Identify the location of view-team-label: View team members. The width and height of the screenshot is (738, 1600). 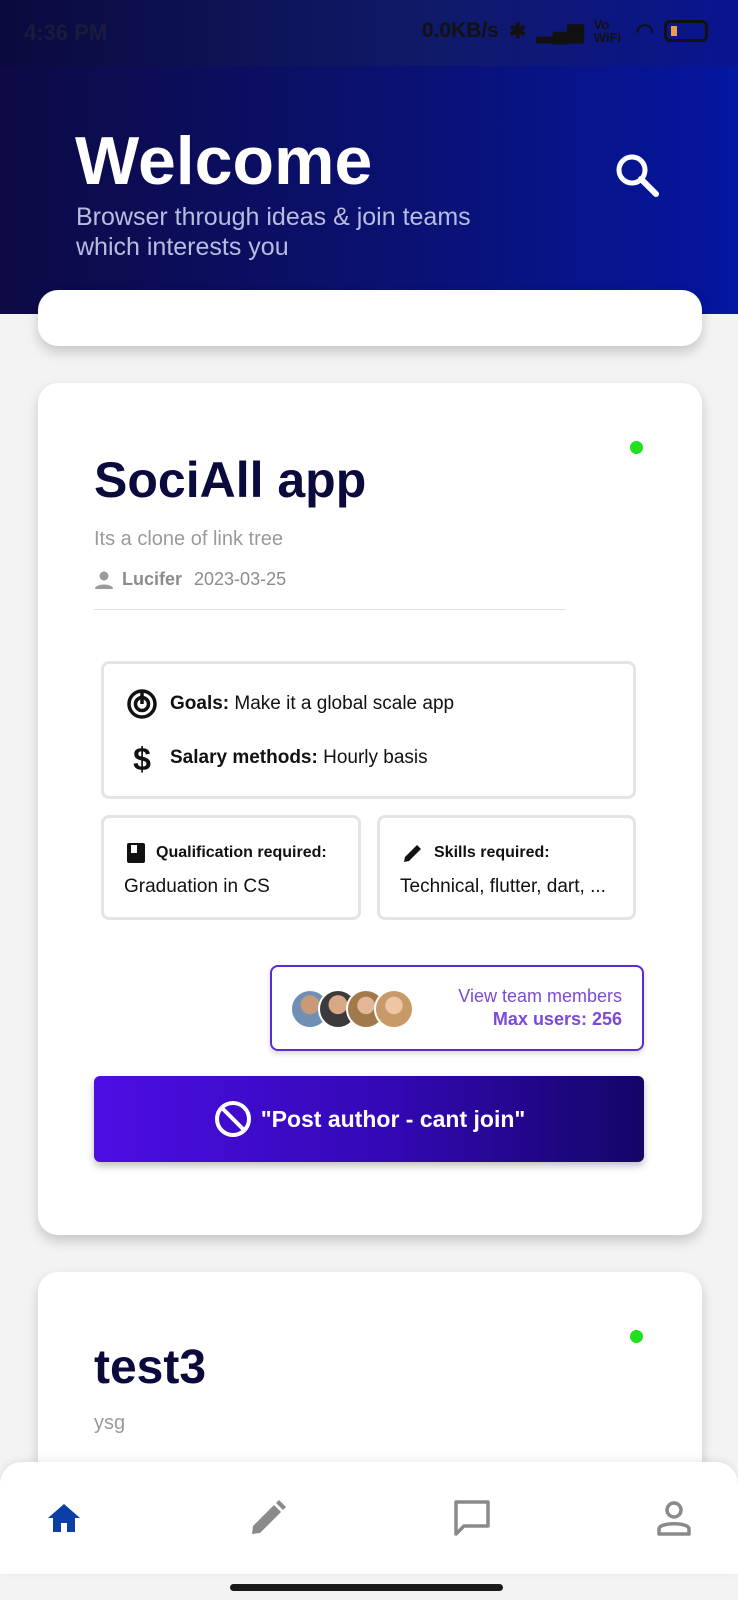
(540, 996).